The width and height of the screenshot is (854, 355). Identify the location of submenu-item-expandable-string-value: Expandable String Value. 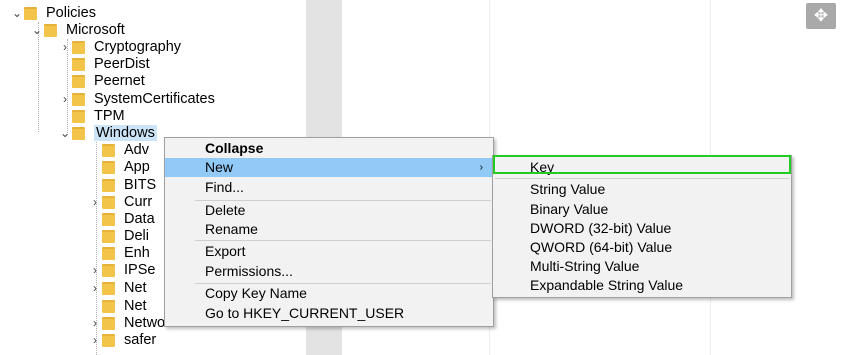
(642, 285).